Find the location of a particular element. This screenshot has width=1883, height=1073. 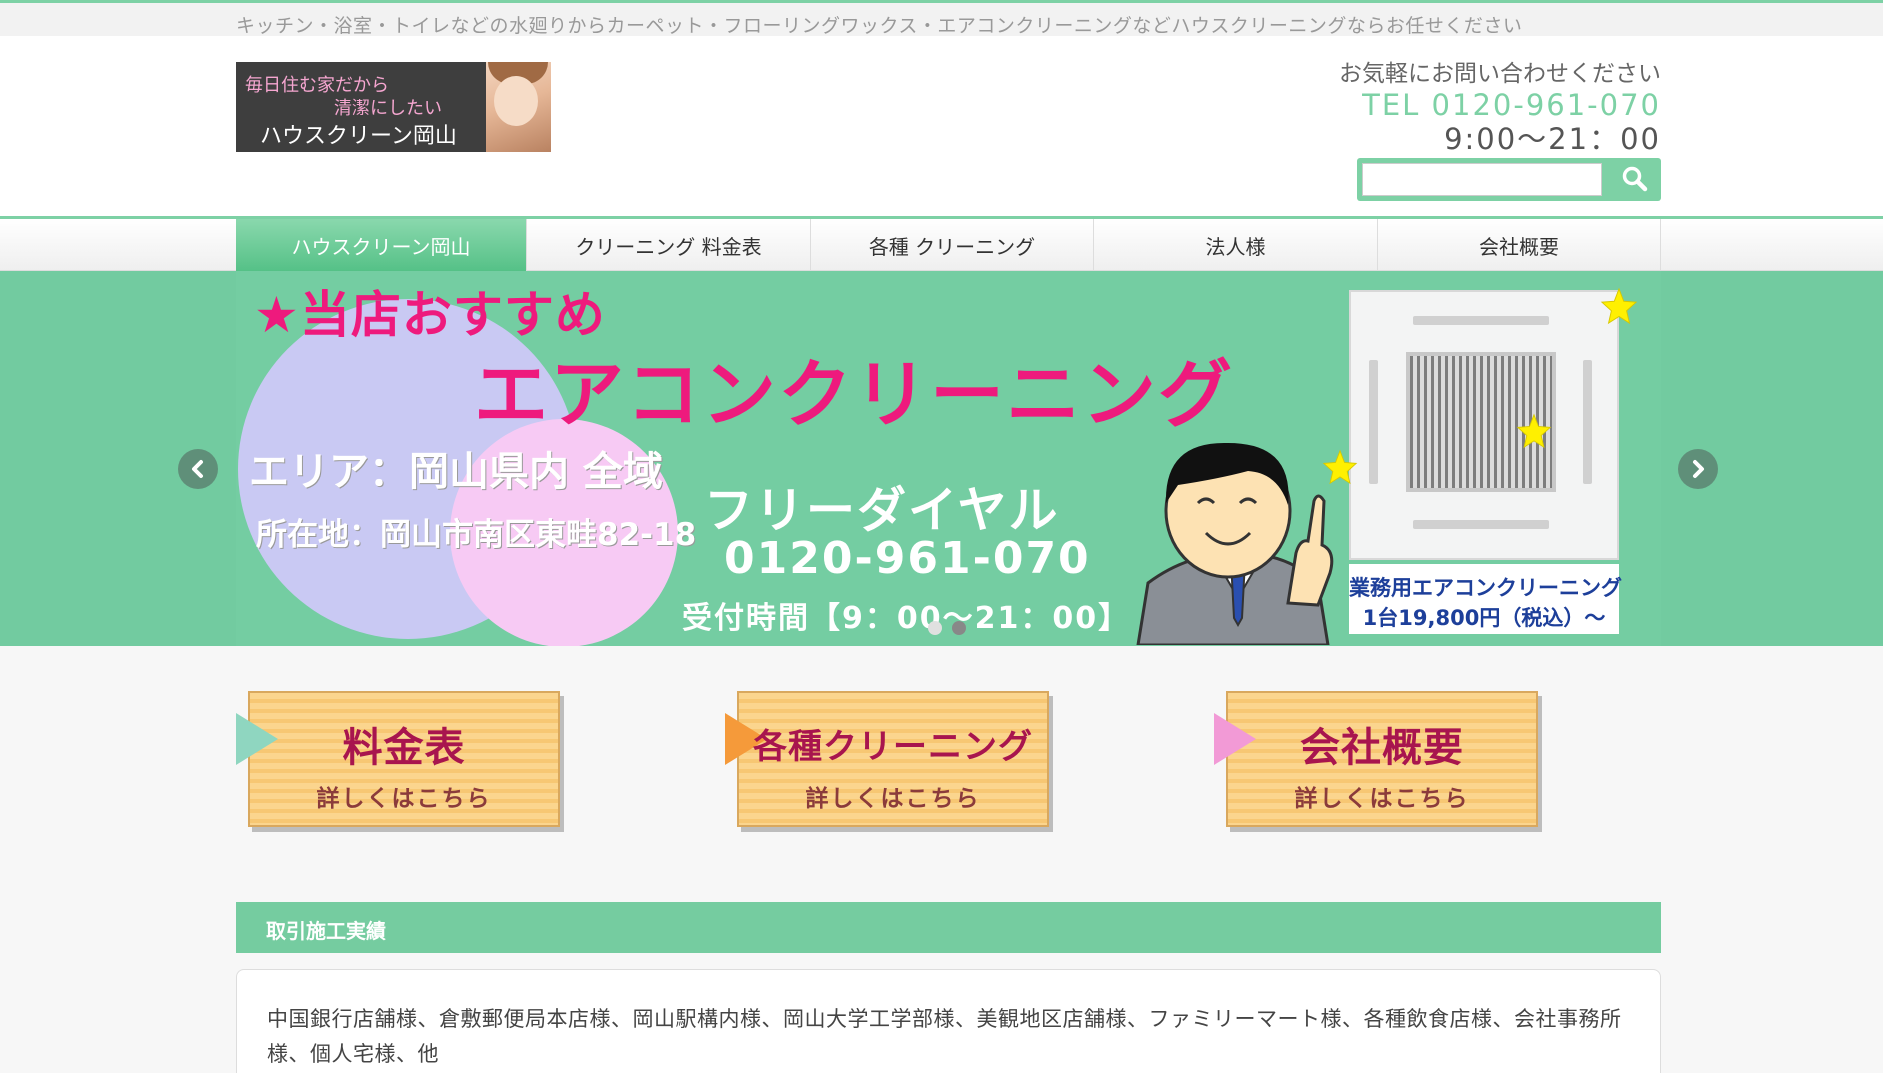

site-logo: 毎日住む家だから 清潔にしたい ハウスクリーン岡山 is located at coordinates (393, 107).